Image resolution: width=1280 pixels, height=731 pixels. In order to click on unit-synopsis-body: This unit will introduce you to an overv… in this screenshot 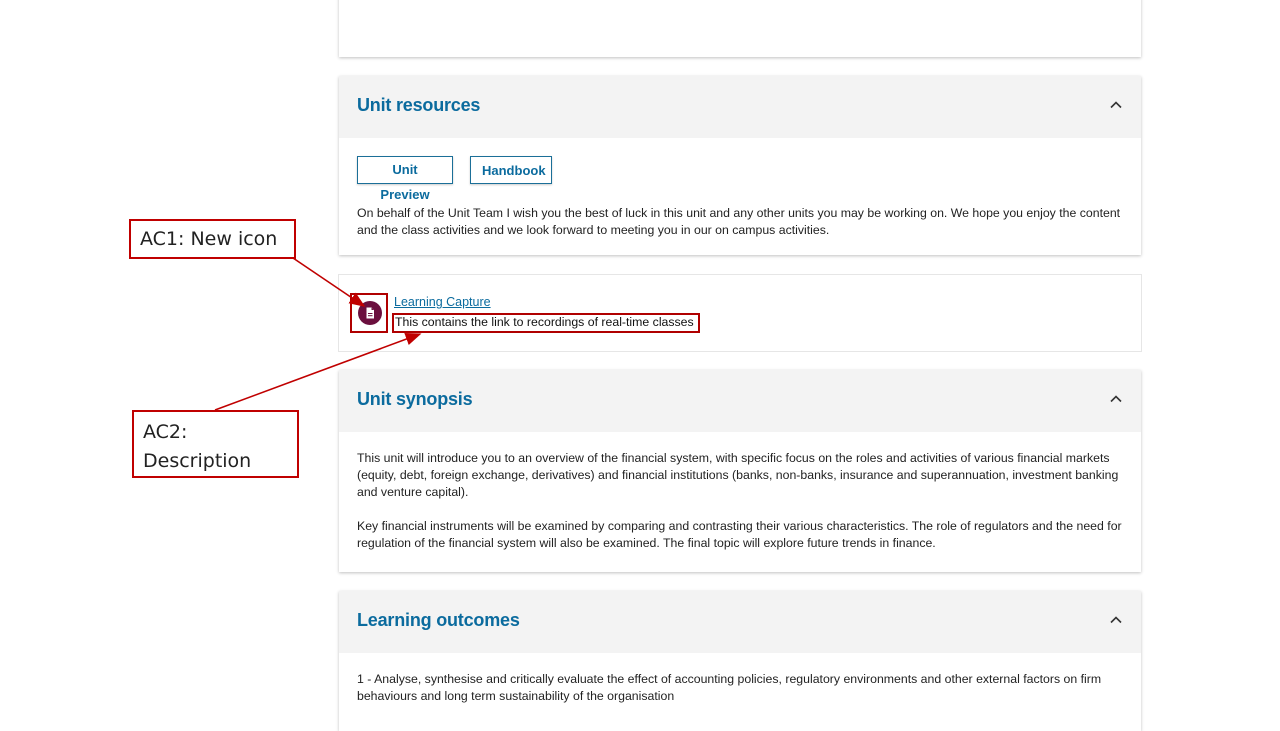, I will do `click(740, 492)`.